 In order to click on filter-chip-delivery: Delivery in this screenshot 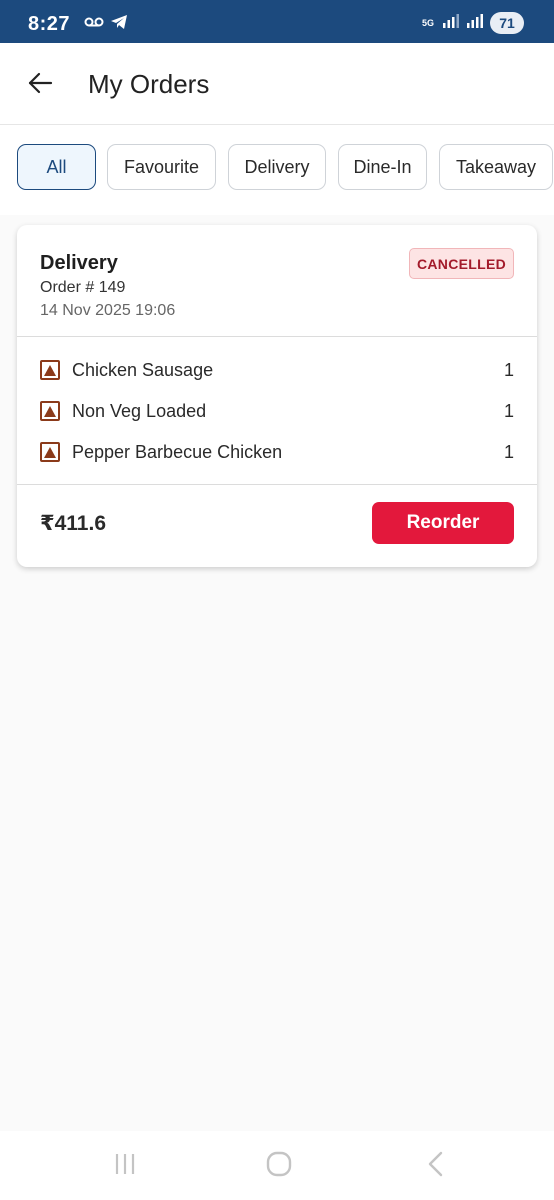, I will do `click(277, 167)`.